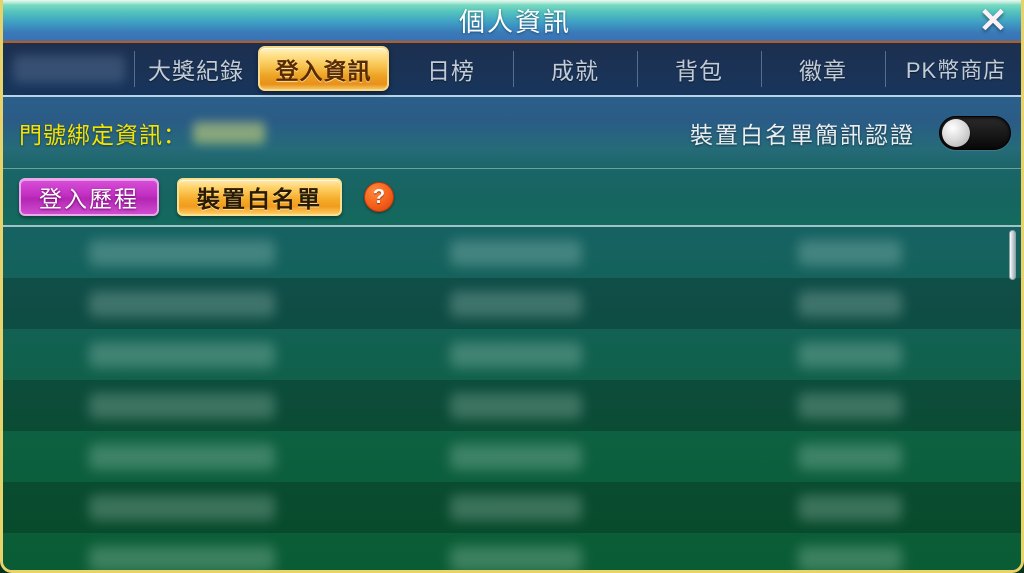 This screenshot has width=1024, height=573. What do you see at coordinates (802, 134) in the screenshot?
I see `whitelist-sms-label: 裝置白名單簡訊認證` at bounding box center [802, 134].